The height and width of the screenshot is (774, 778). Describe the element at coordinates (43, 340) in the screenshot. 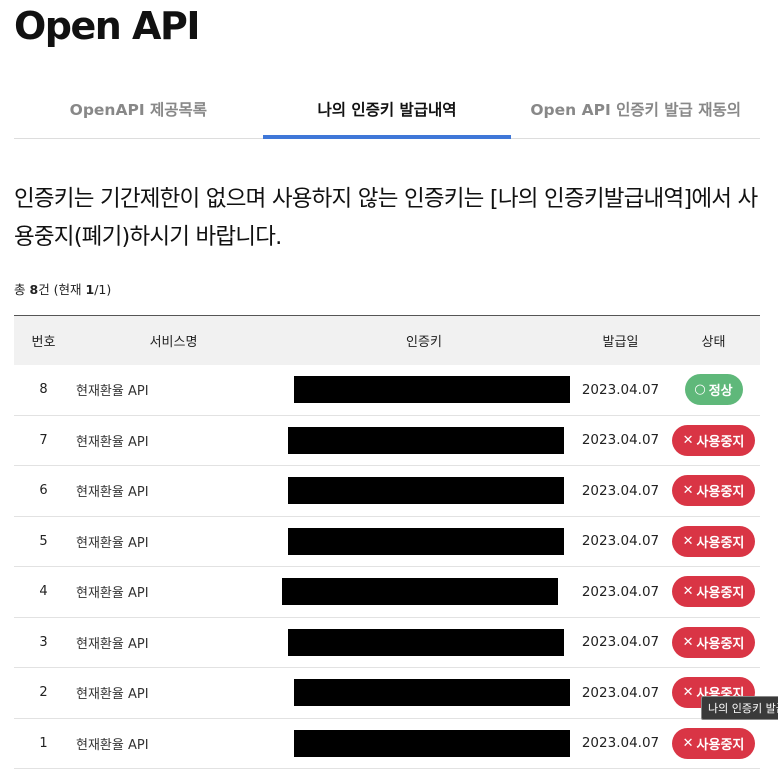

I see `header-no: 번호` at that location.